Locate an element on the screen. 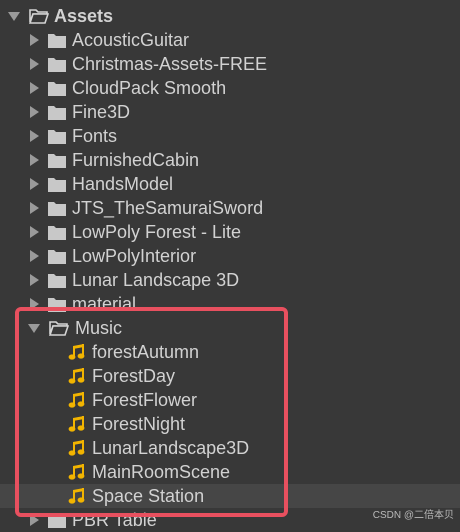 The width and height of the screenshot is (460, 532). watermark: CSDN @二倍本贝 is located at coordinates (413, 515).